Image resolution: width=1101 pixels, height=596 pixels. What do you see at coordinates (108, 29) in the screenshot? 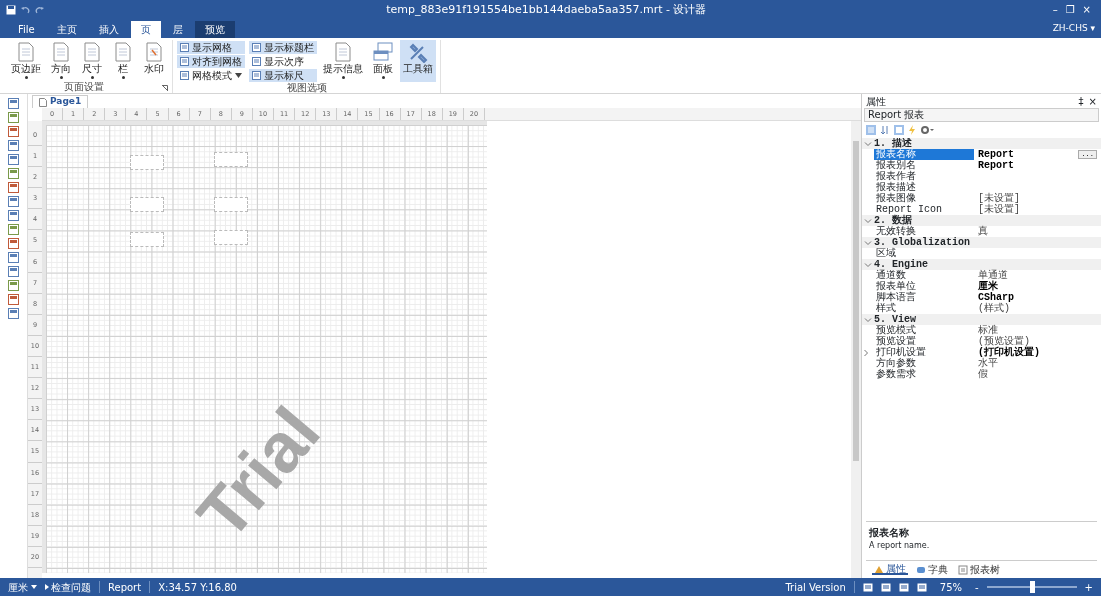
I see `ribbon-tab: 插入` at bounding box center [108, 29].